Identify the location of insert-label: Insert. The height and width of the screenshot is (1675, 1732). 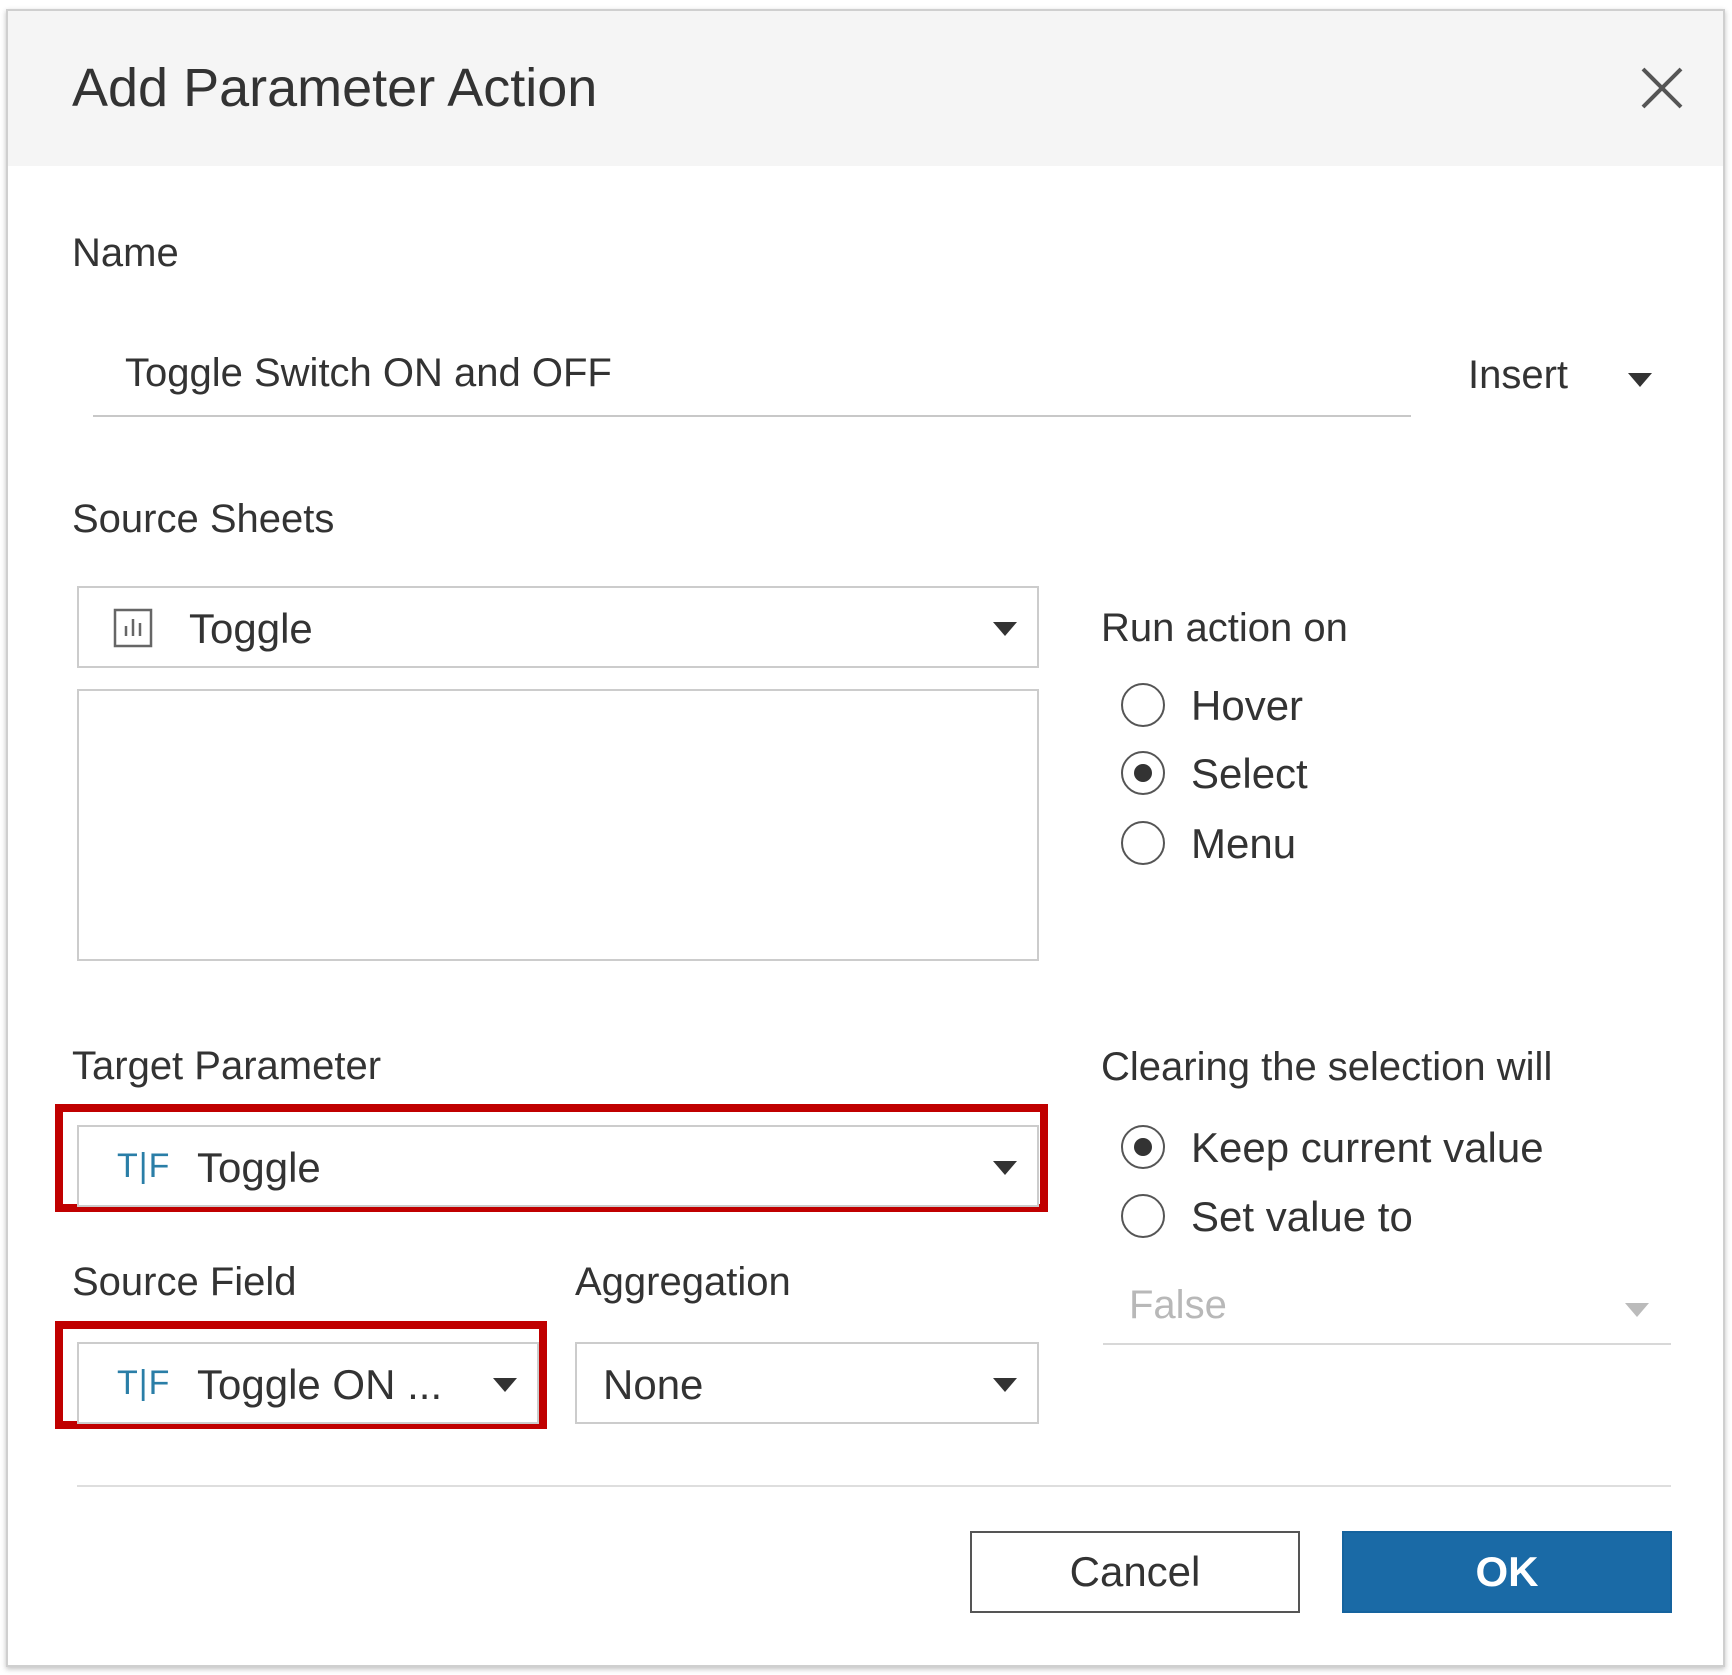
(1518, 375).